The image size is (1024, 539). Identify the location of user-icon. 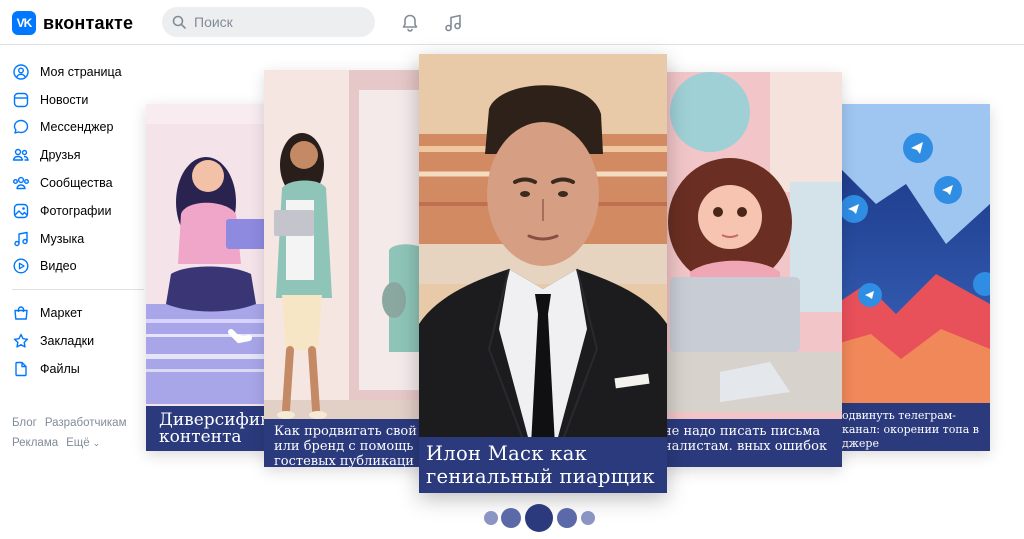
(21, 72).